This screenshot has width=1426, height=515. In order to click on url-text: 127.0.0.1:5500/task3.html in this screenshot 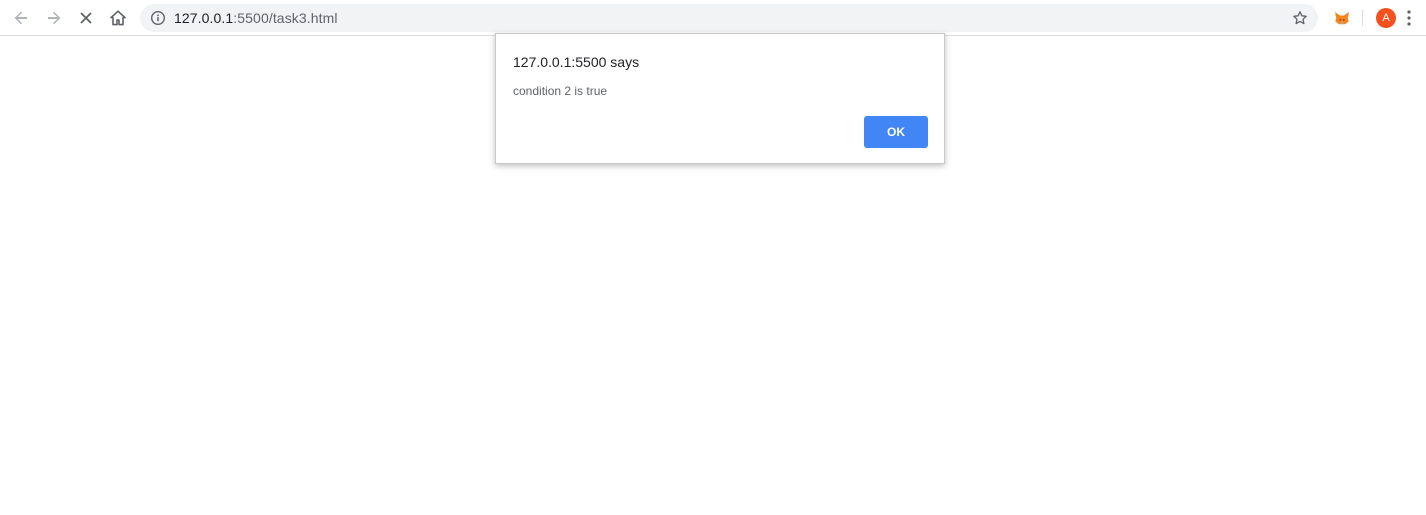, I will do `click(256, 18)`.